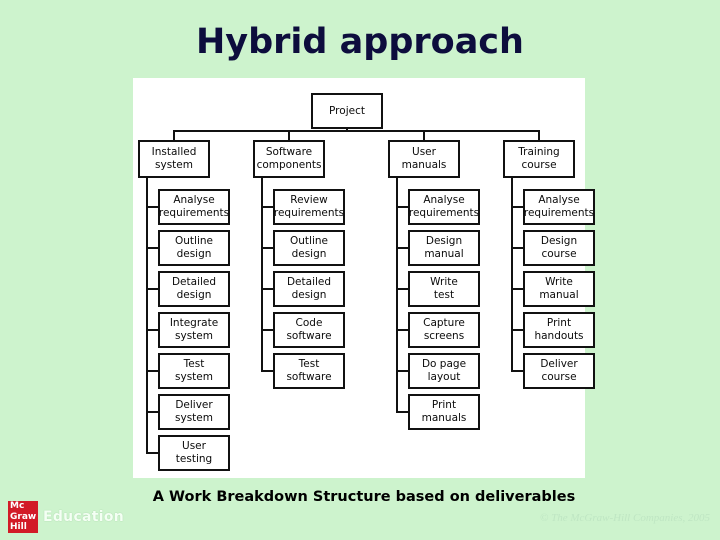  What do you see at coordinates (559, 371) in the screenshot?
I see `node-task-4-5: Deliver course` at bounding box center [559, 371].